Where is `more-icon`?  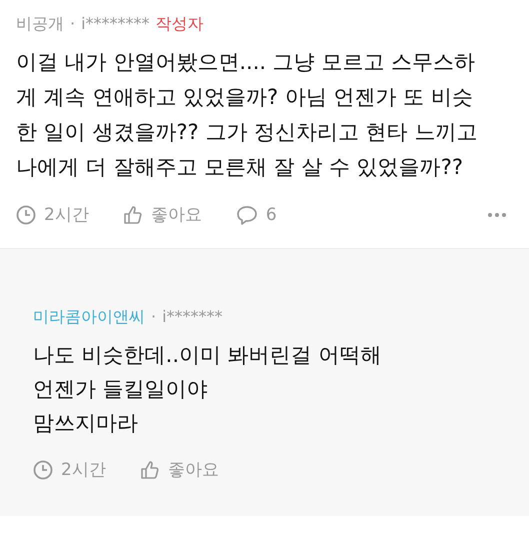
more-icon is located at coordinates (497, 215).